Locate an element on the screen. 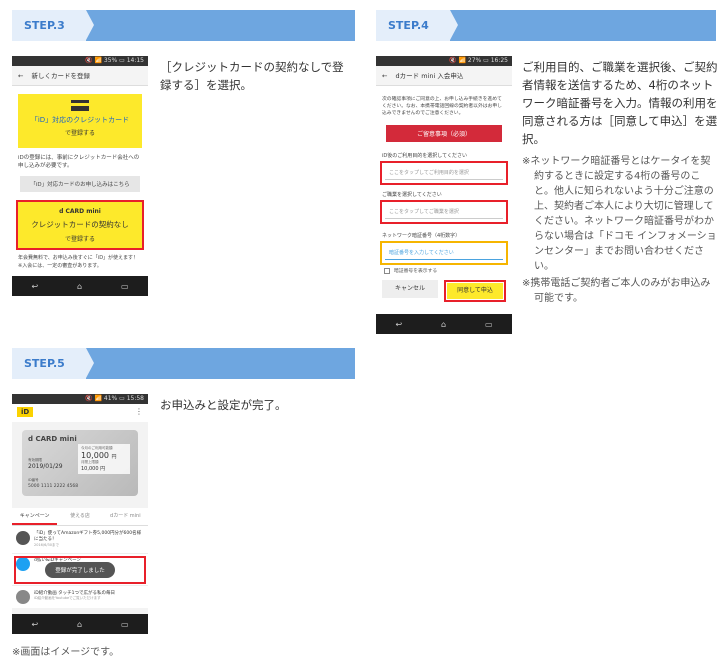  pin-input-frame: 暗証番号を入力してください is located at coordinates (444, 253).